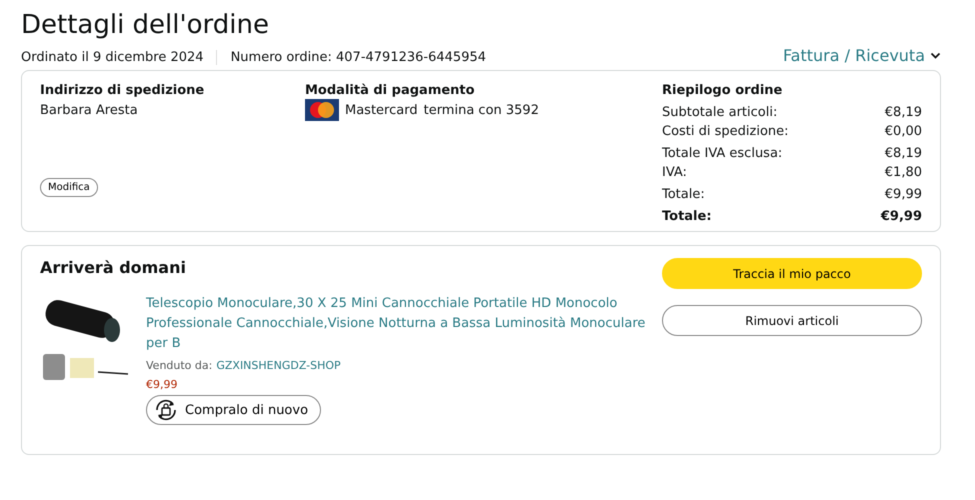 The width and height of the screenshot is (975, 500). What do you see at coordinates (162, 384) in the screenshot?
I see `item-price: €9,99` at bounding box center [162, 384].